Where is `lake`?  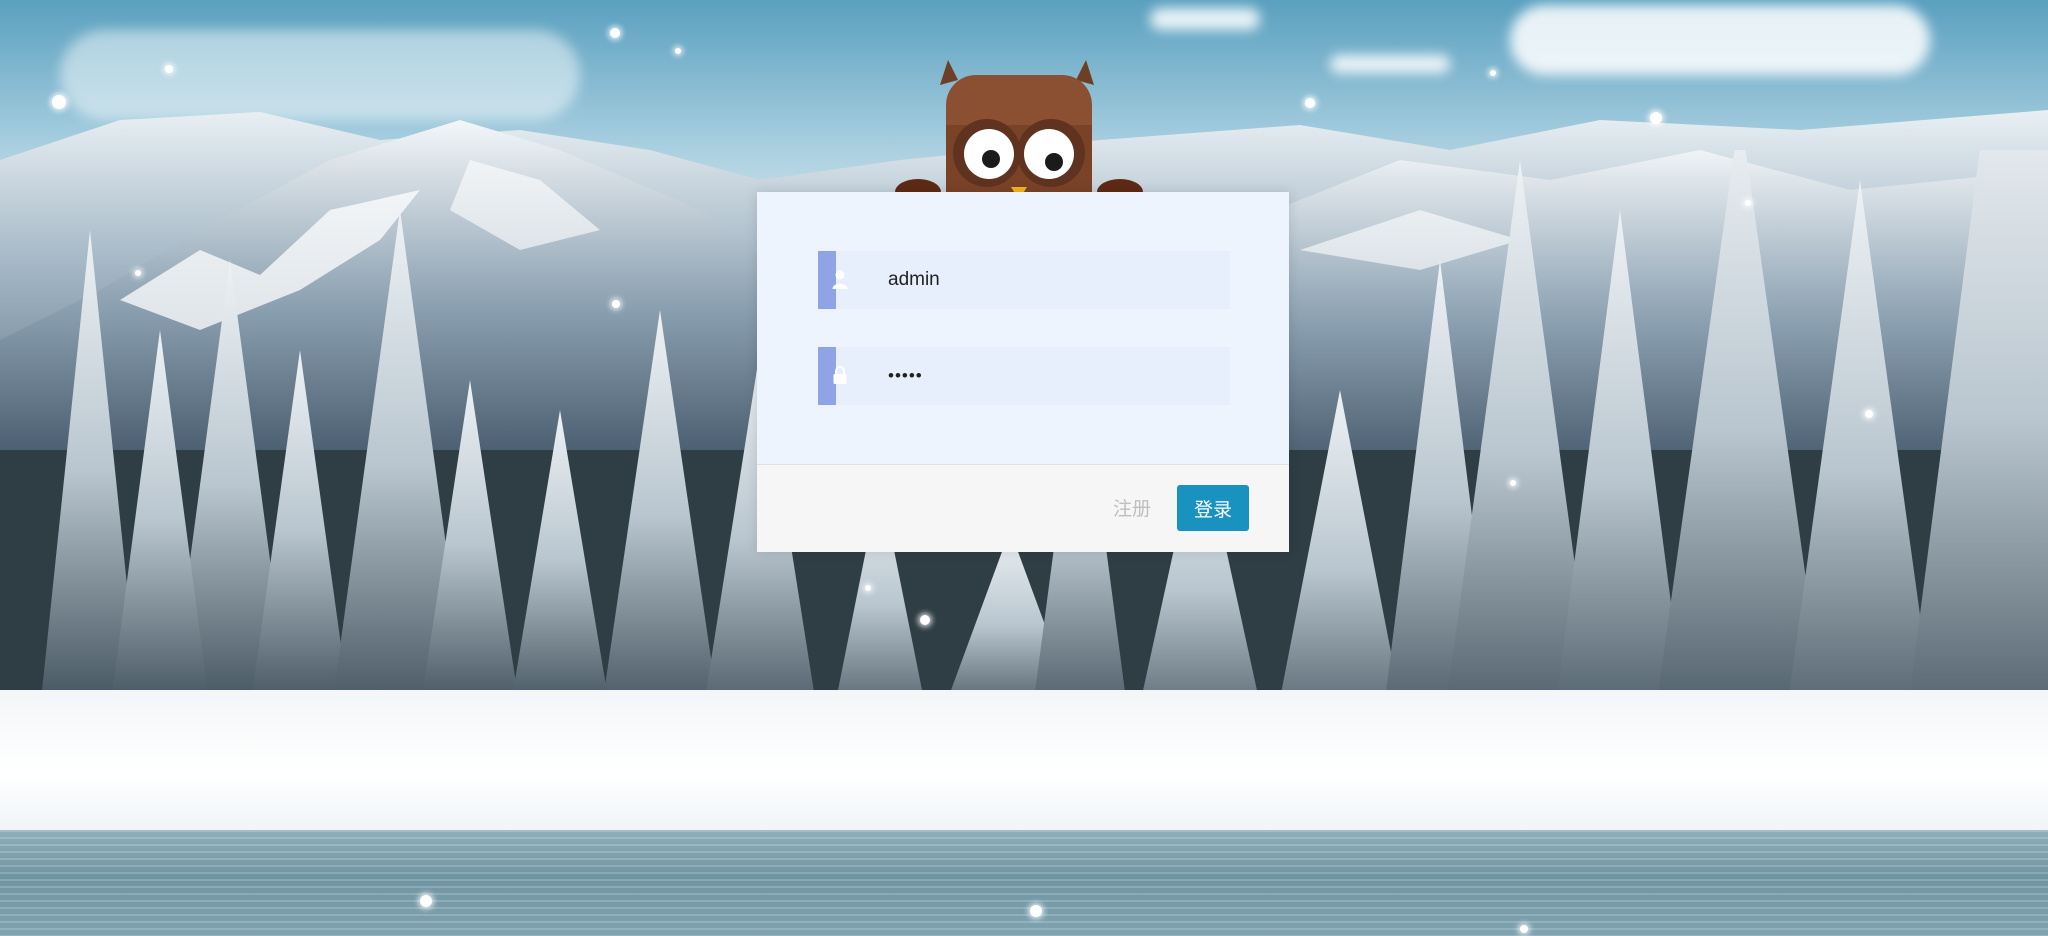
lake is located at coordinates (1024, 883).